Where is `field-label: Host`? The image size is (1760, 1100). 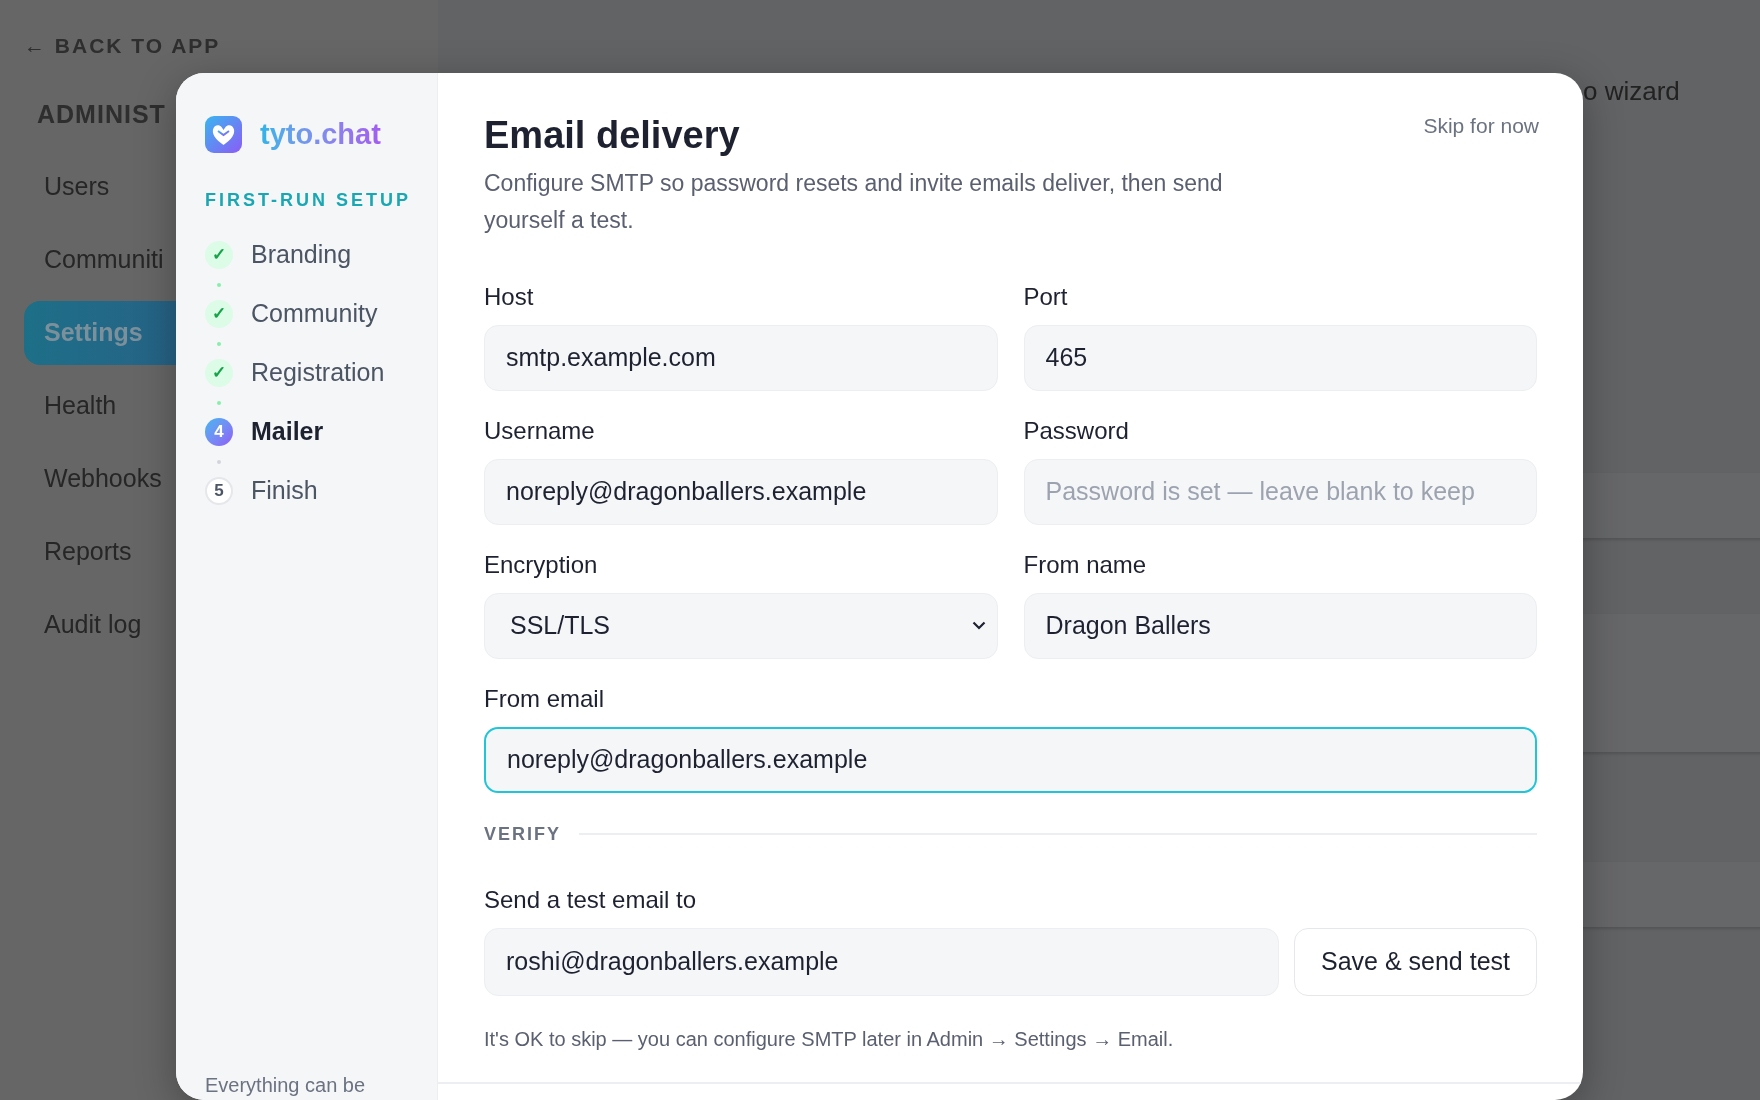 field-label: Host is located at coordinates (509, 296).